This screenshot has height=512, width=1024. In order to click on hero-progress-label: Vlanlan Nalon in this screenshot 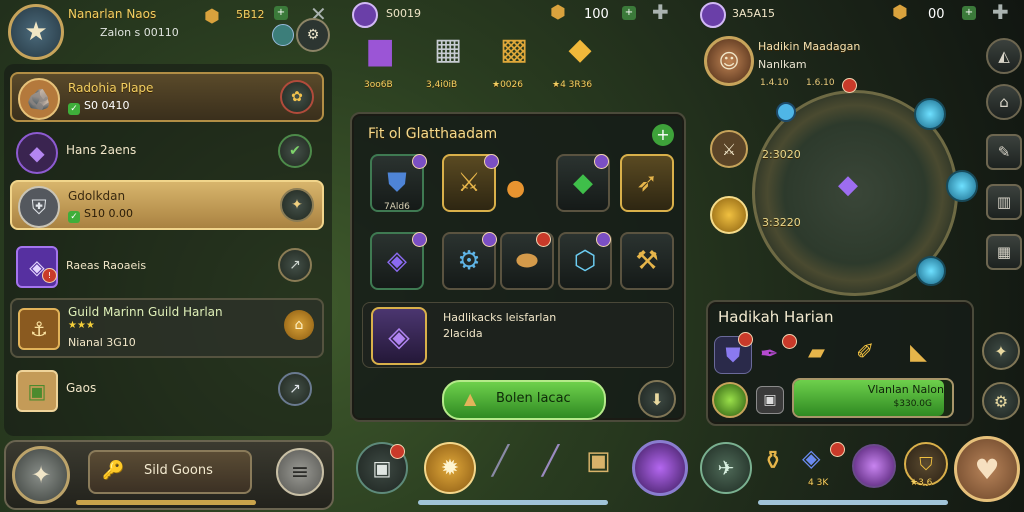, I will do `click(905, 389)`.